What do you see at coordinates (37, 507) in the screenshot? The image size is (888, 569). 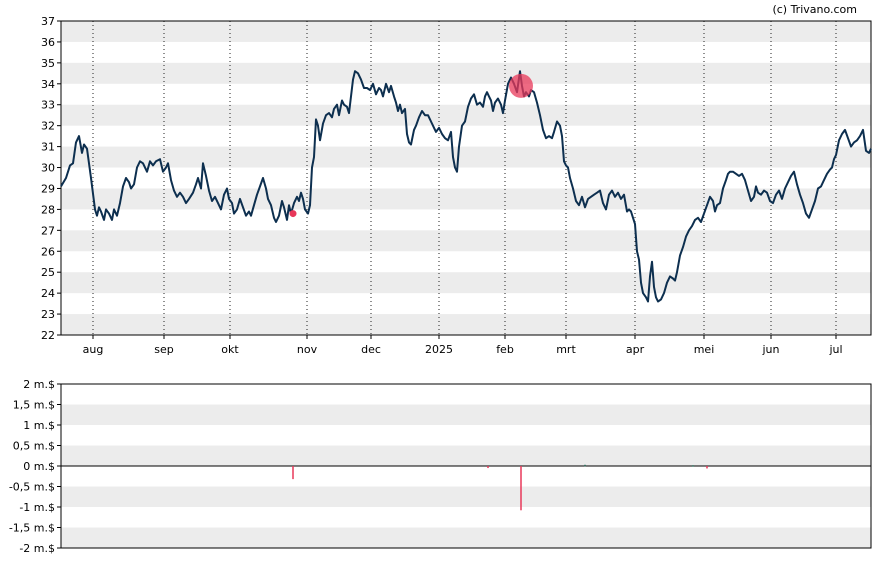 I see `y-tick-label: -1 m.$` at bounding box center [37, 507].